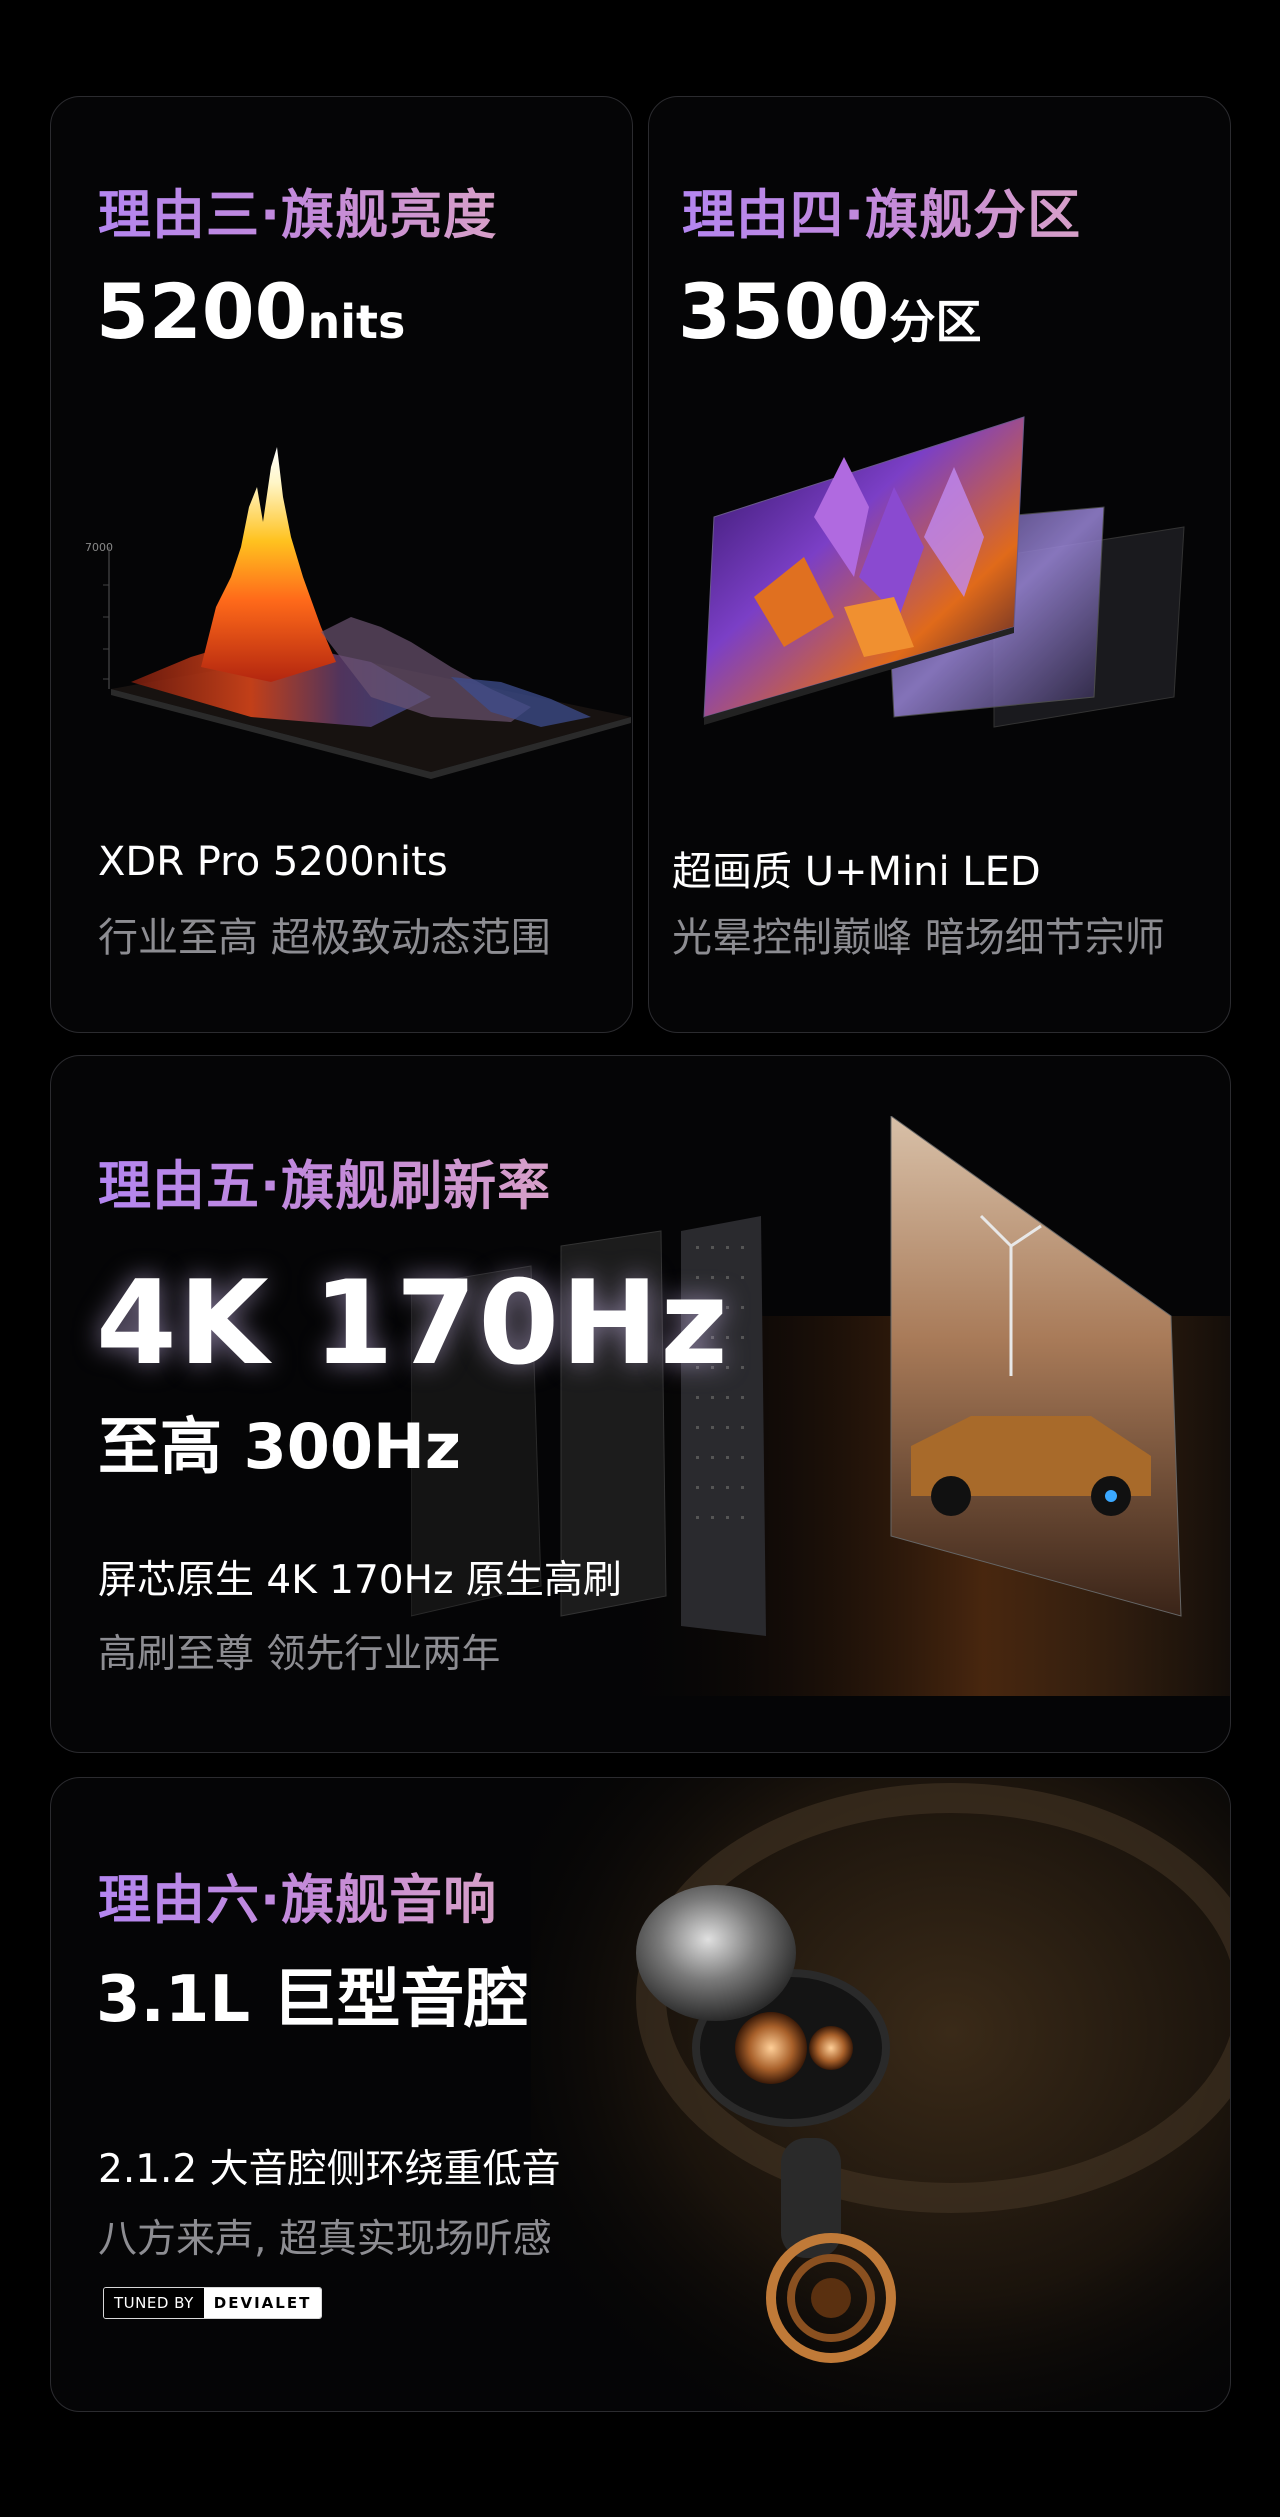  What do you see at coordinates (297, 211) in the screenshot?
I see `brightness-title: 理由三·旗舰亮度` at bounding box center [297, 211].